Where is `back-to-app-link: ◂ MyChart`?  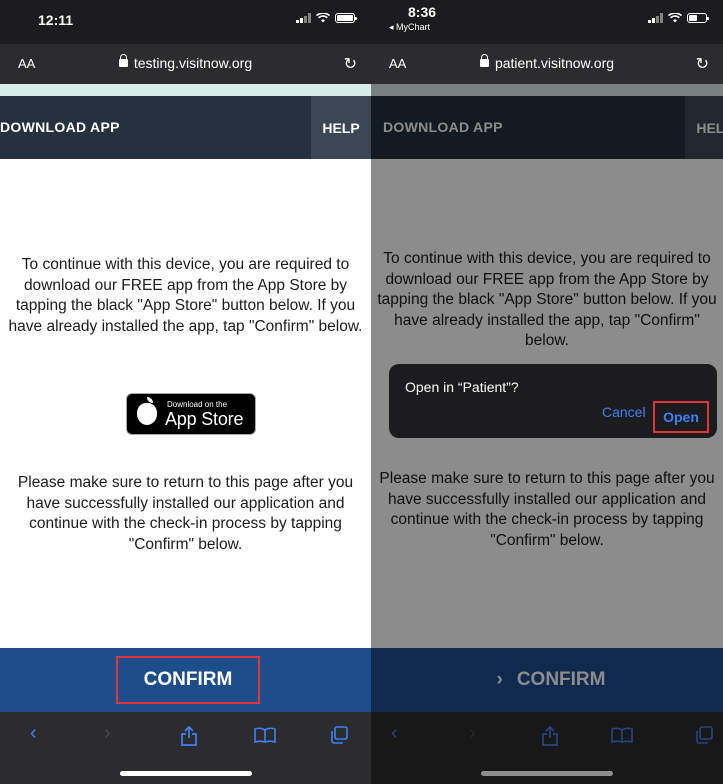 back-to-app-link: ◂ MyChart is located at coordinates (409, 27).